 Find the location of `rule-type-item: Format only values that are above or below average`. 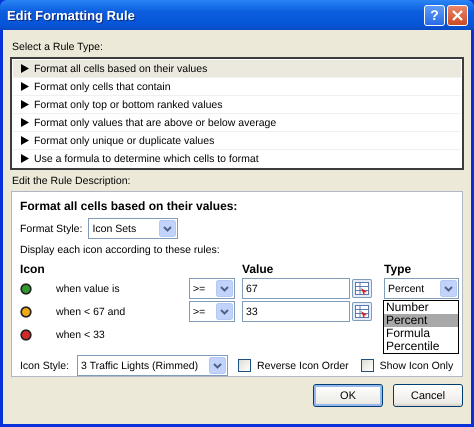

rule-type-item: Format only values that are above or below average is located at coordinates (237, 123).